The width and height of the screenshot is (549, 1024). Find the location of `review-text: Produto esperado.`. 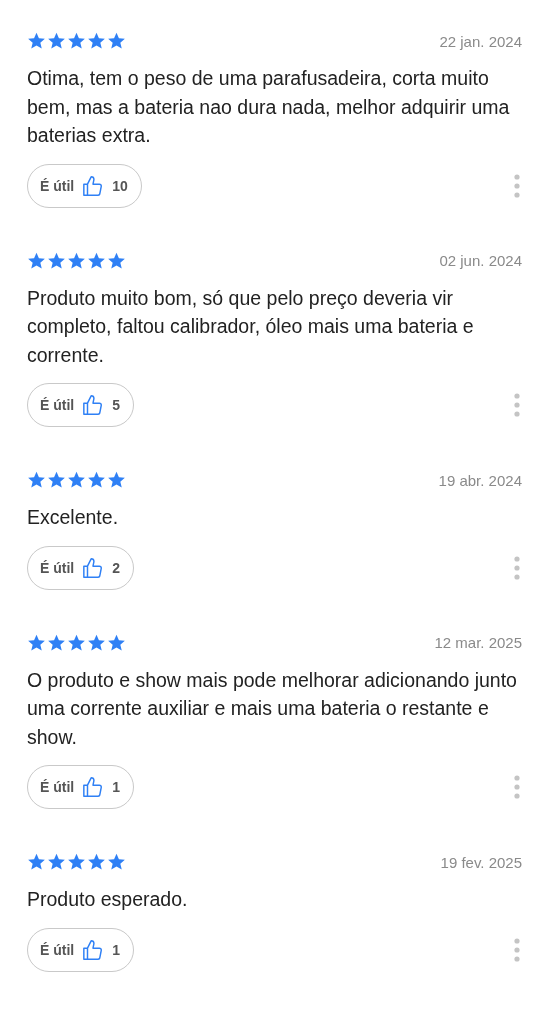

review-text: Produto esperado. is located at coordinates (108, 899).